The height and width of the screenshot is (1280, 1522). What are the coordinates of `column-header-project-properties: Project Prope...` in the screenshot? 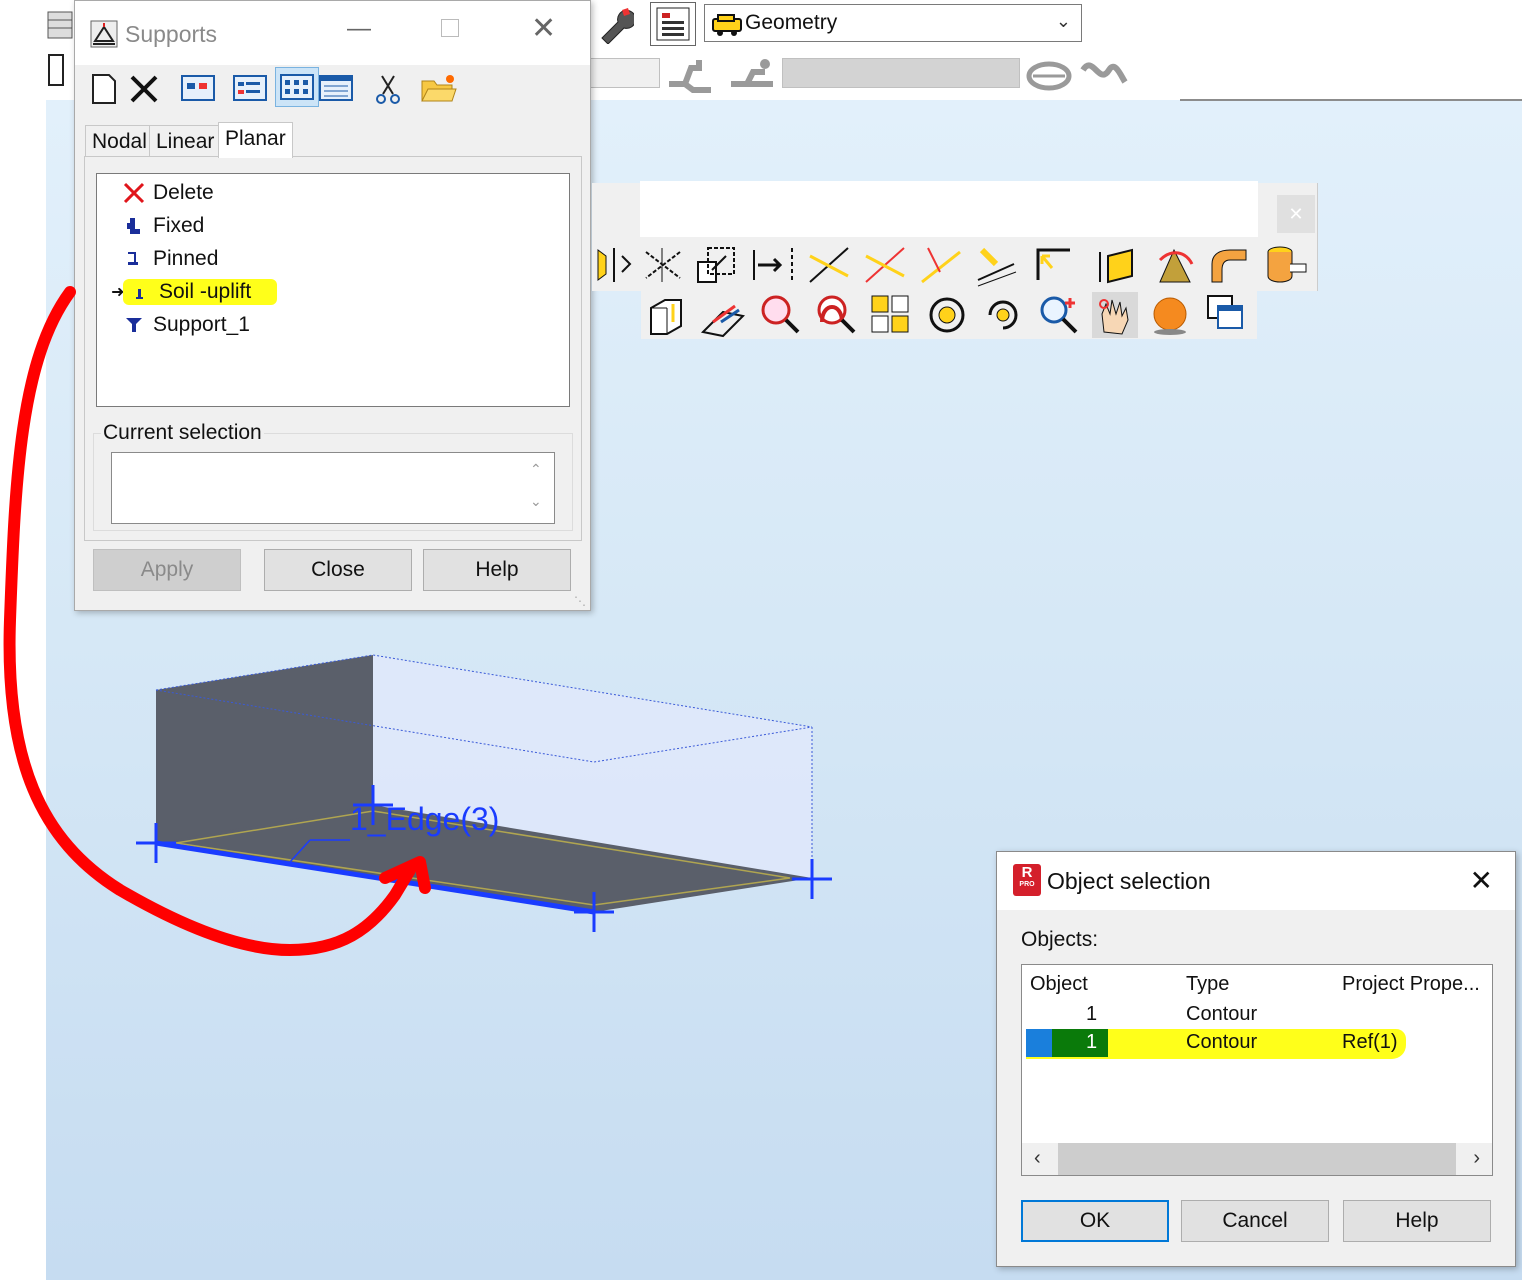 It's located at (1411, 984).